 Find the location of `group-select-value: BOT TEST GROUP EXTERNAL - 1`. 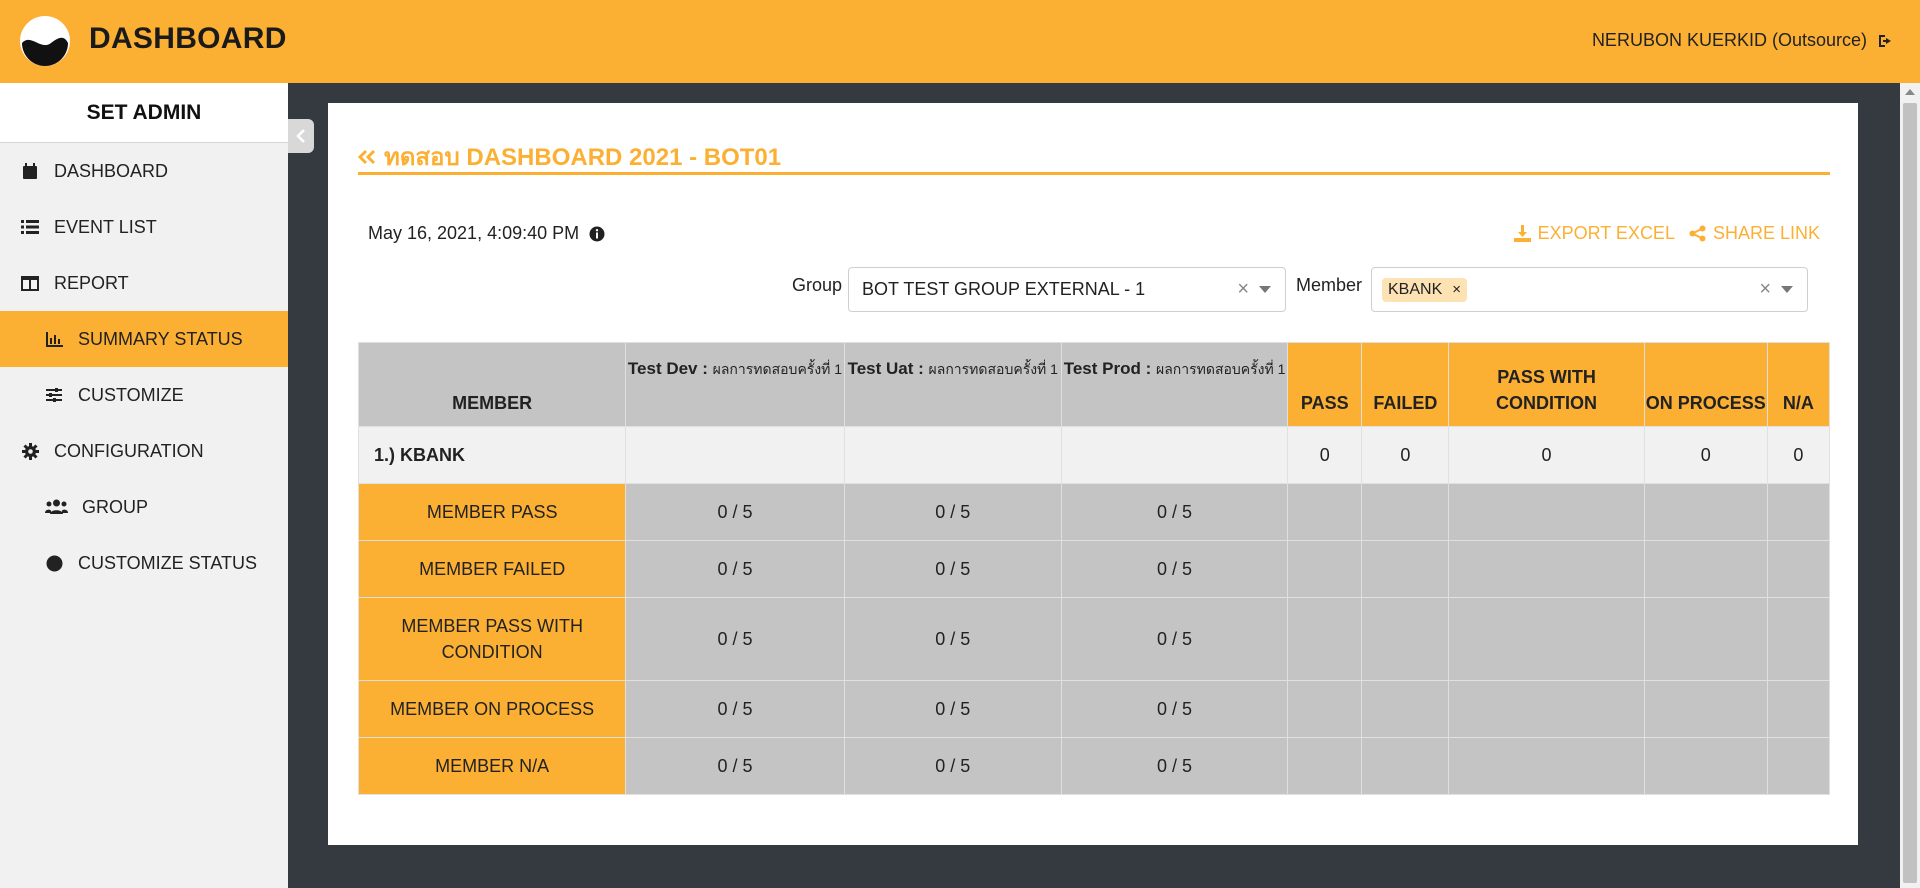

group-select-value: BOT TEST GROUP EXTERNAL - 1 is located at coordinates (1004, 289).